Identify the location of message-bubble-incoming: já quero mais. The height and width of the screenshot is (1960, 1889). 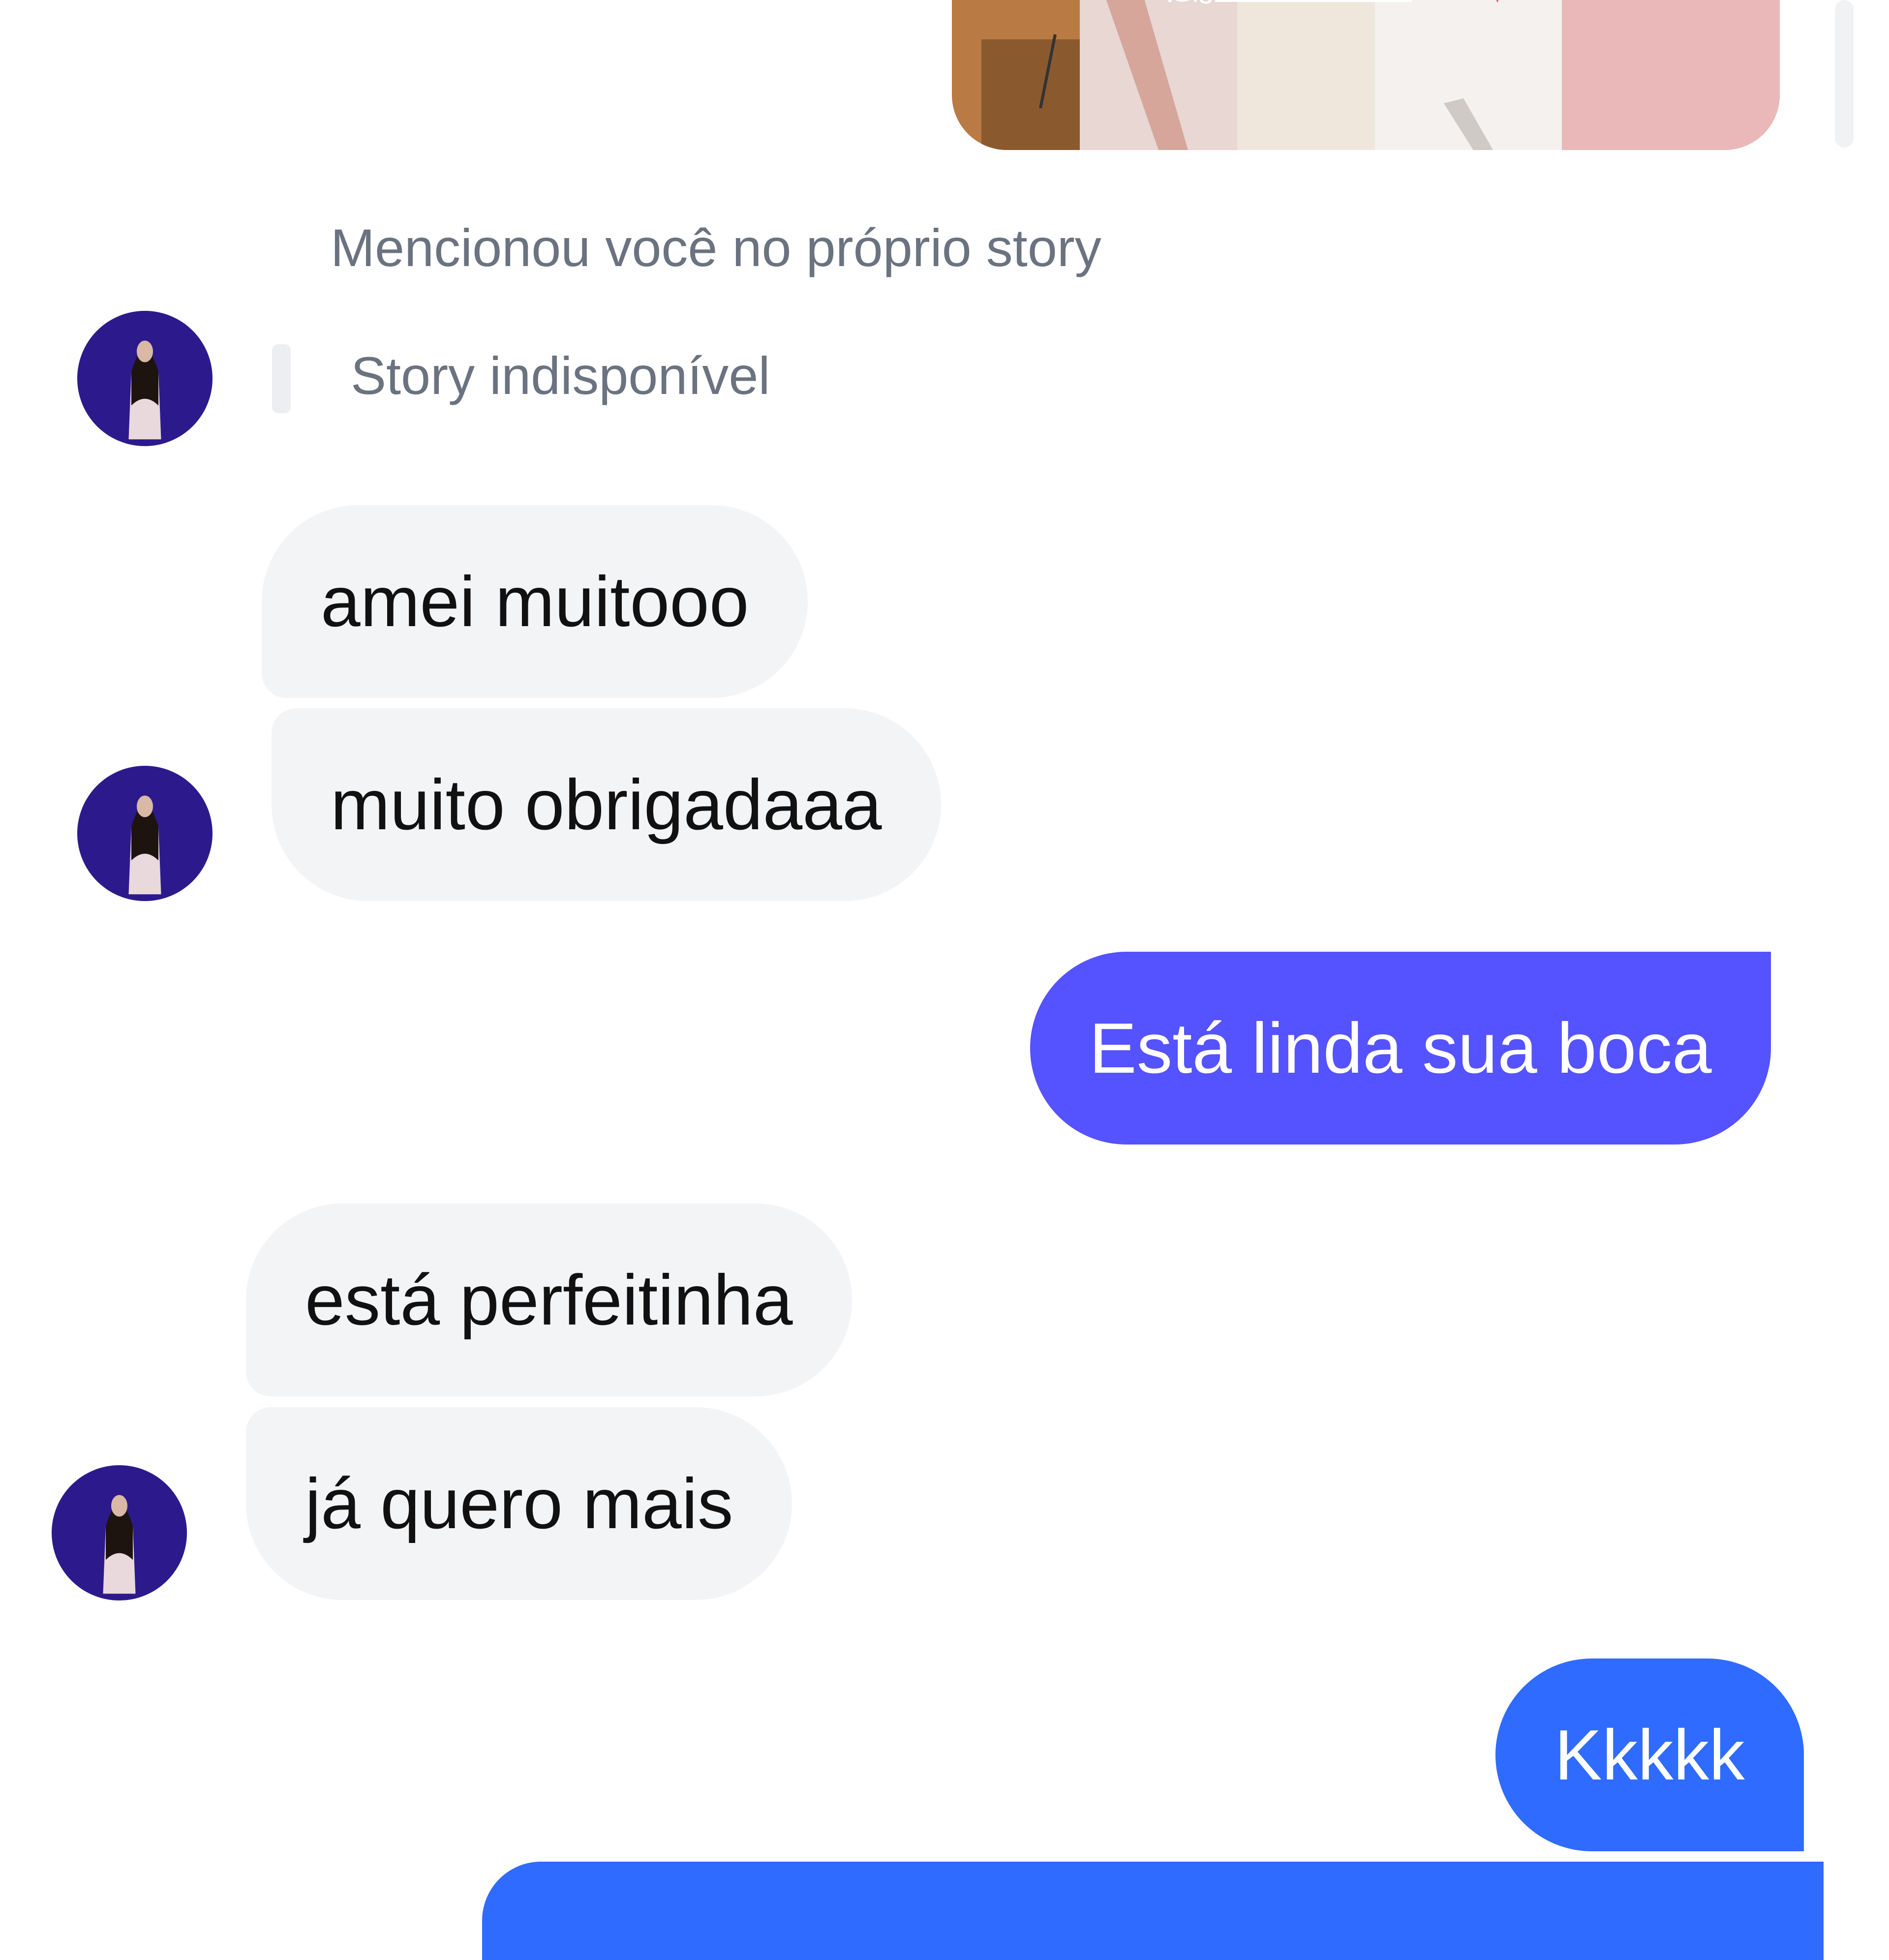
(519, 1503).